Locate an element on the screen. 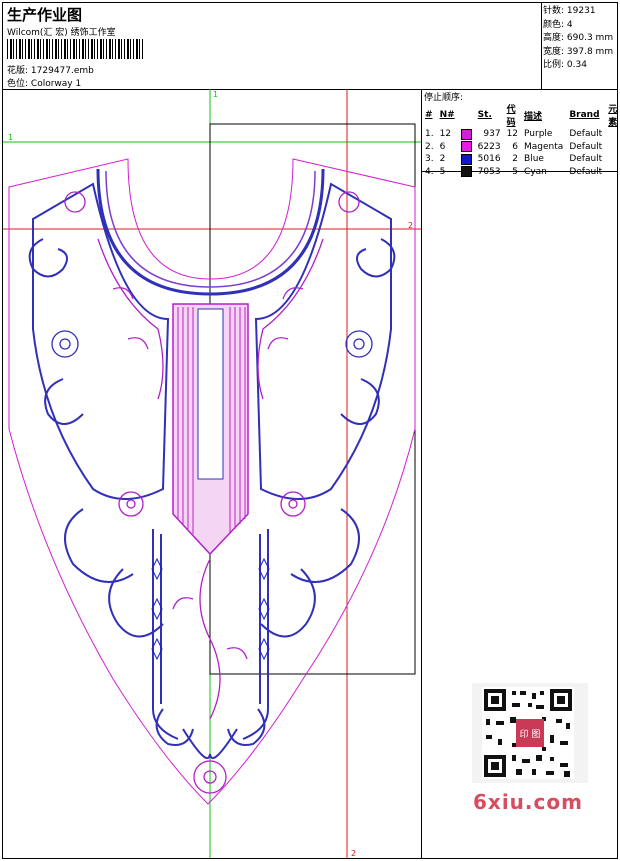 The height and width of the screenshot is (861, 620). spec-width: 宽度: 397.8 mm is located at coordinates (578, 51).